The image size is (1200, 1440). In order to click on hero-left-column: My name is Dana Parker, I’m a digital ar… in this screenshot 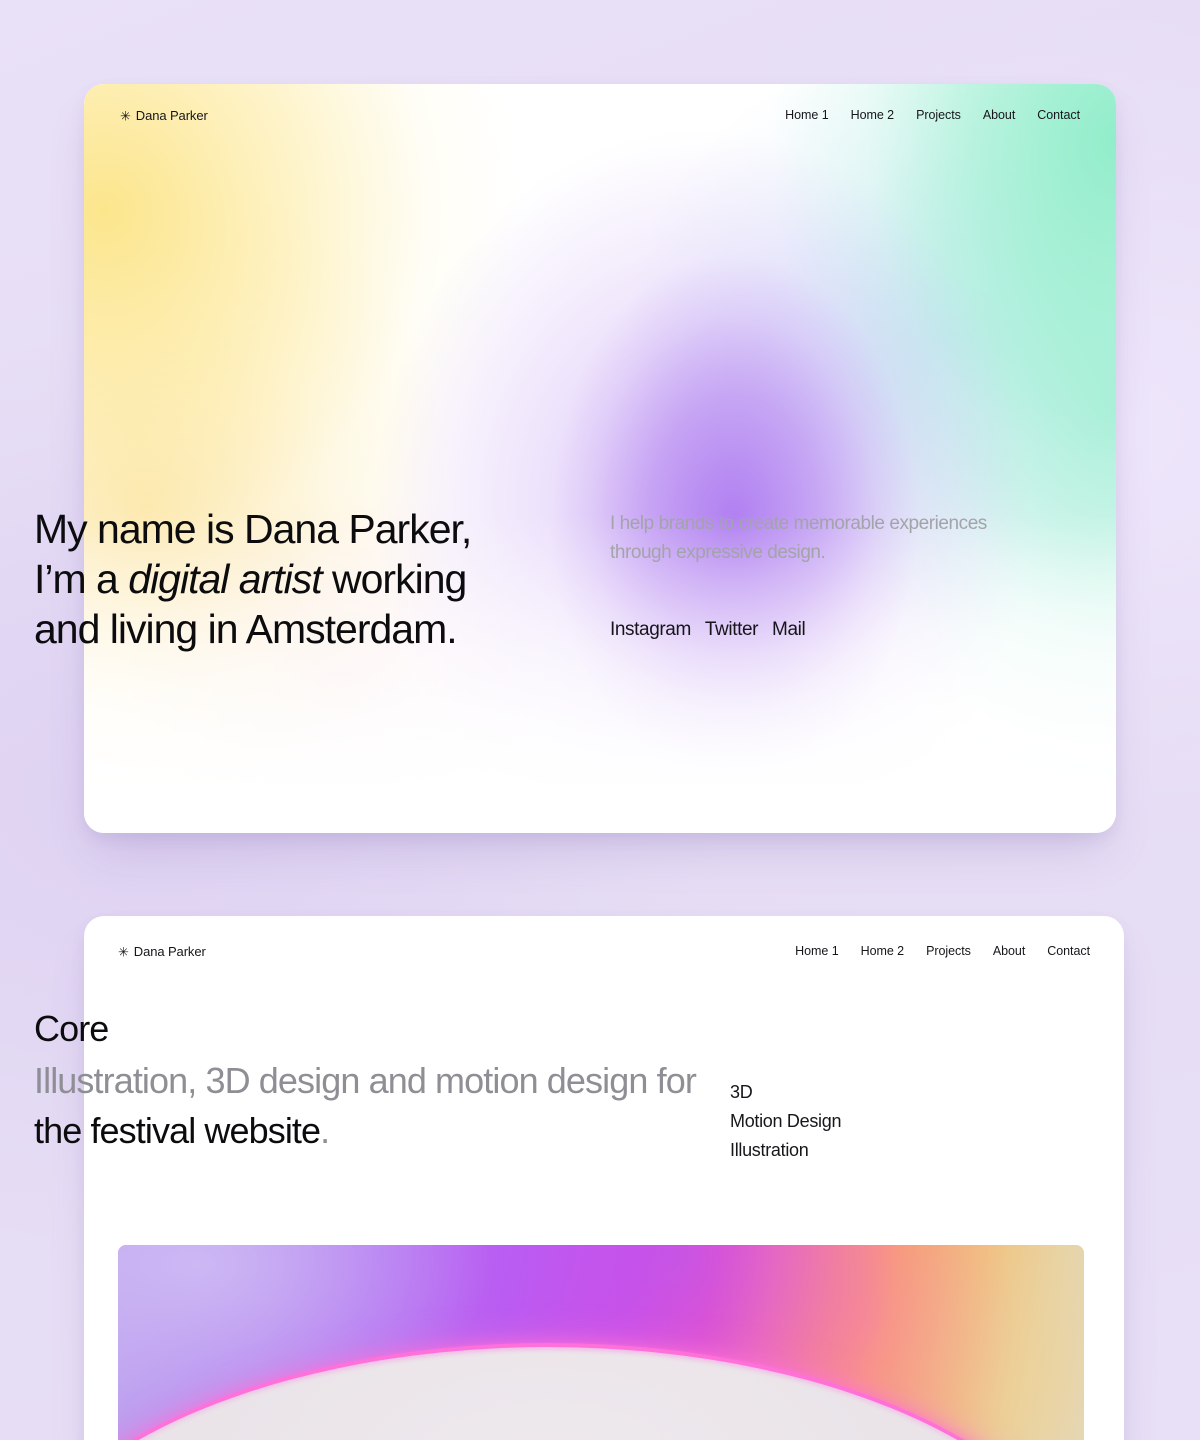, I will do `click(314, 579)`.